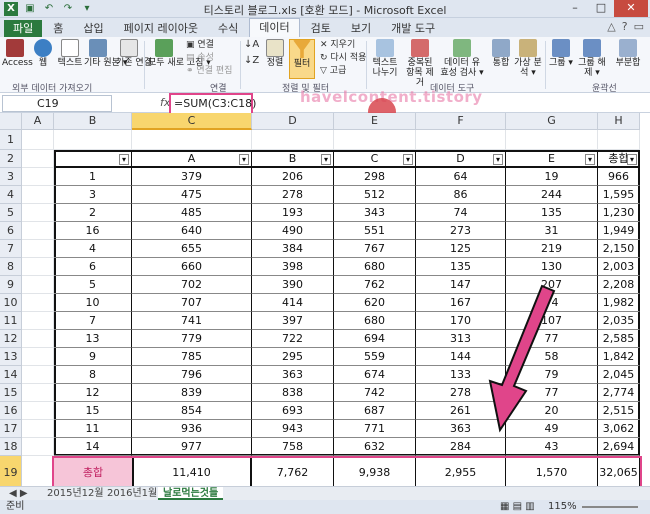  I want to click on table-cell: 742, so click(375, 393).